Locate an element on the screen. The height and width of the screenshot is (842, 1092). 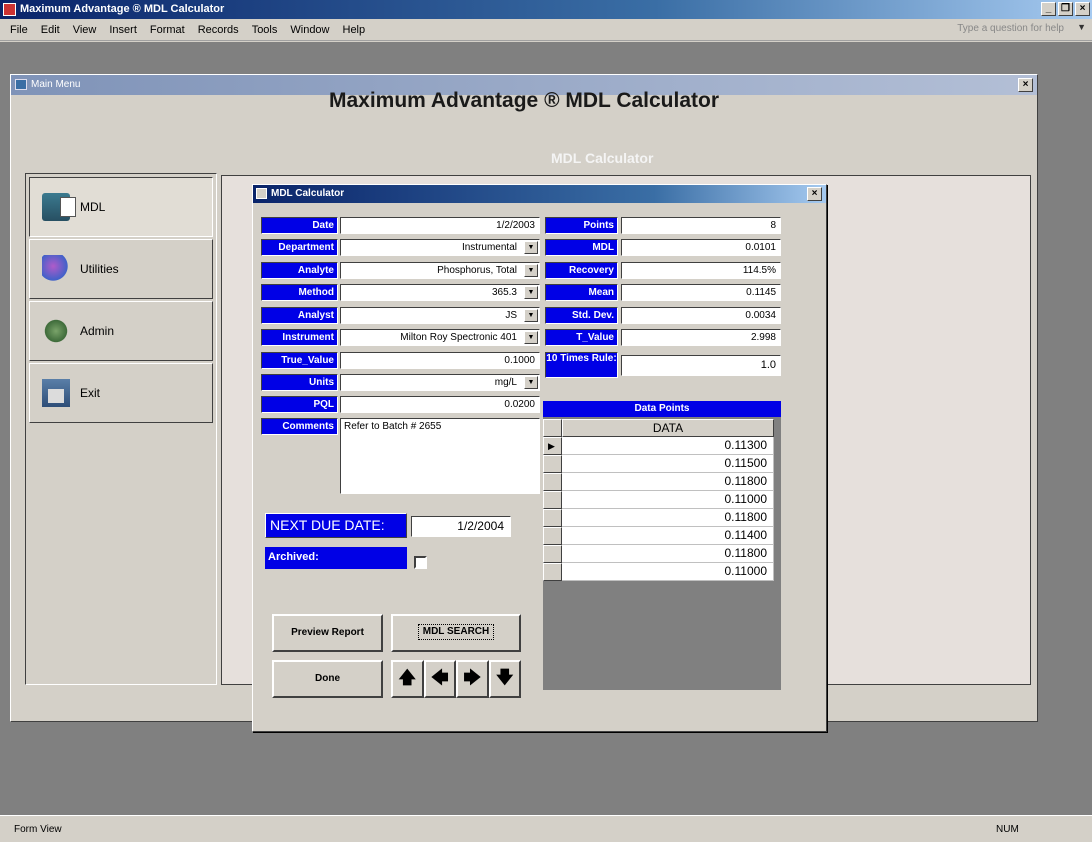
help-search-input: Type a question for help is located at coordinates (1010, 28).